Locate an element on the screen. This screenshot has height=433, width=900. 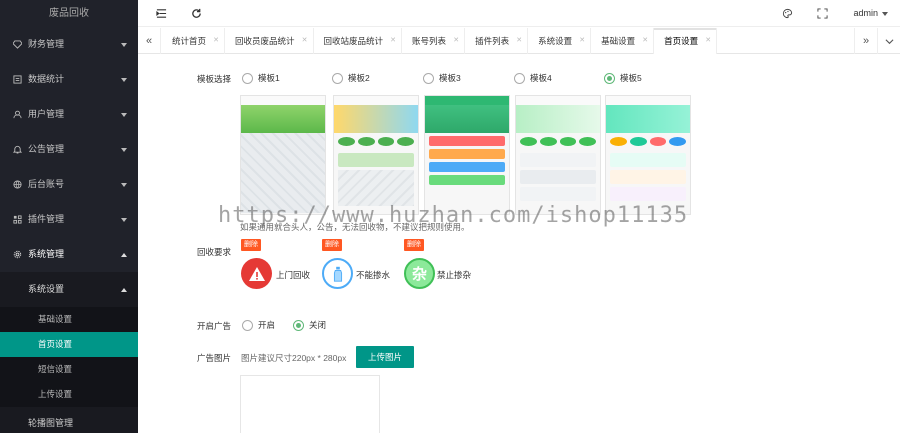
tab-station-stats: 回收站废品统计 ✕ is located at coordinates (358, 41).